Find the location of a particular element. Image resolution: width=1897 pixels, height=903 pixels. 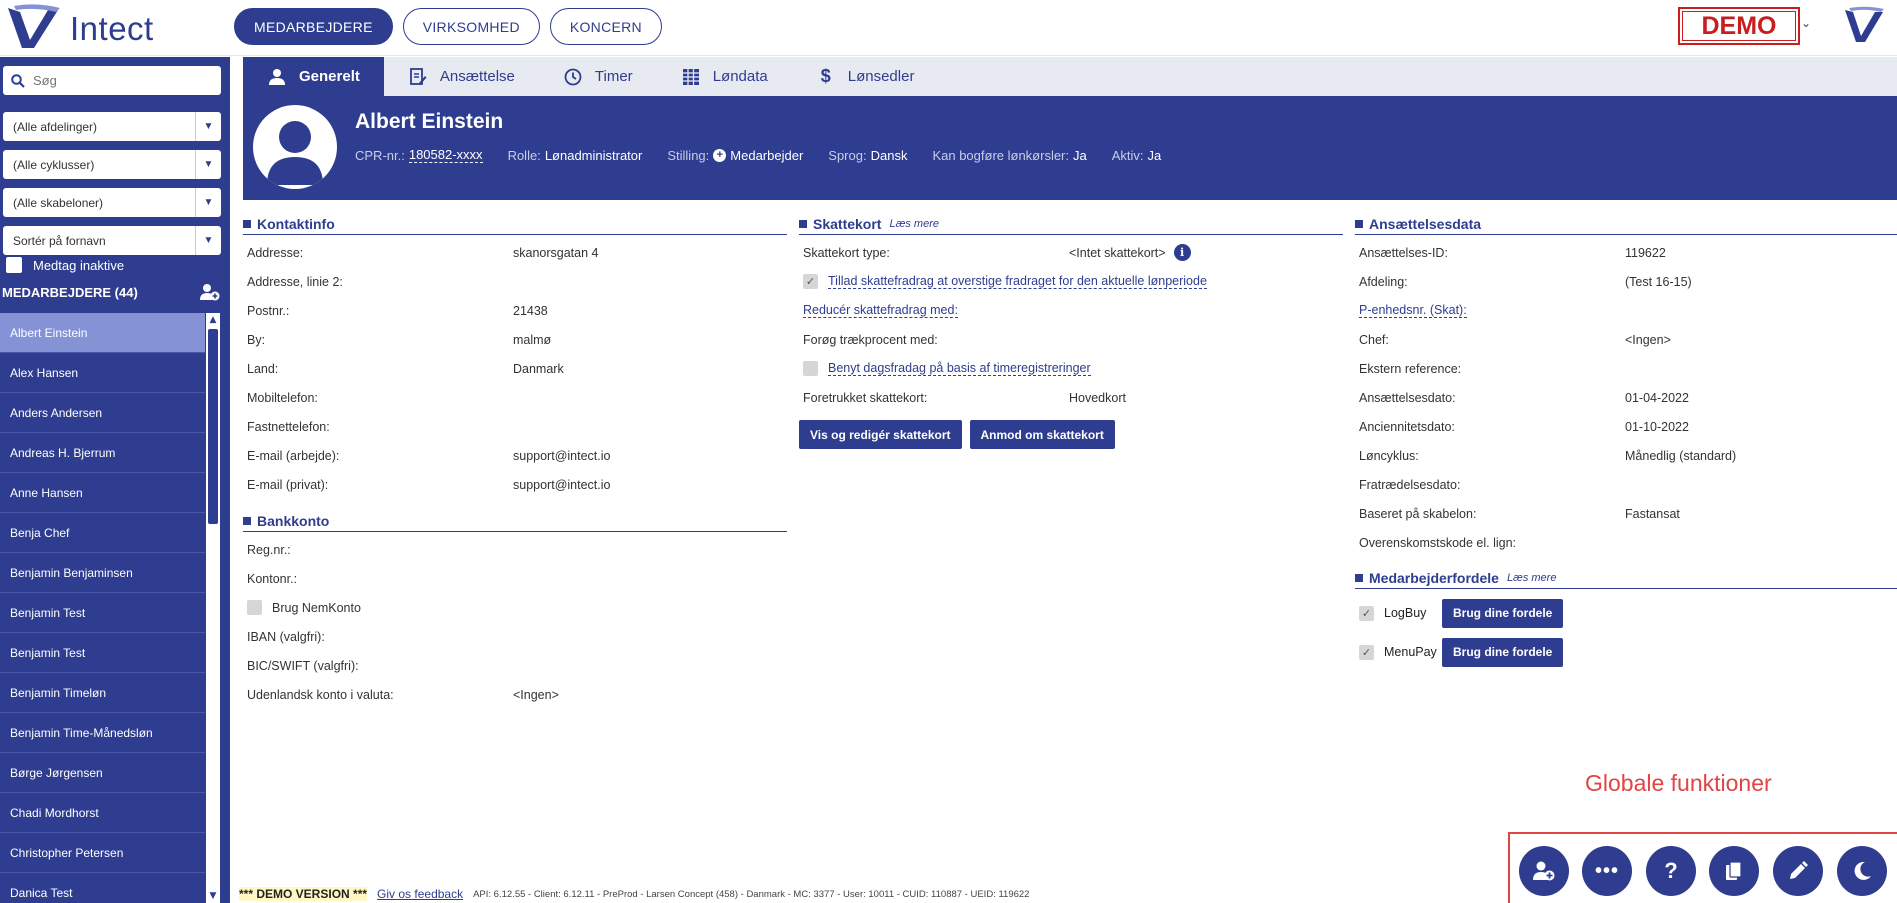

anmod-skattekort-button: Anmod om skattekort is located at coordinates (1042, 434).